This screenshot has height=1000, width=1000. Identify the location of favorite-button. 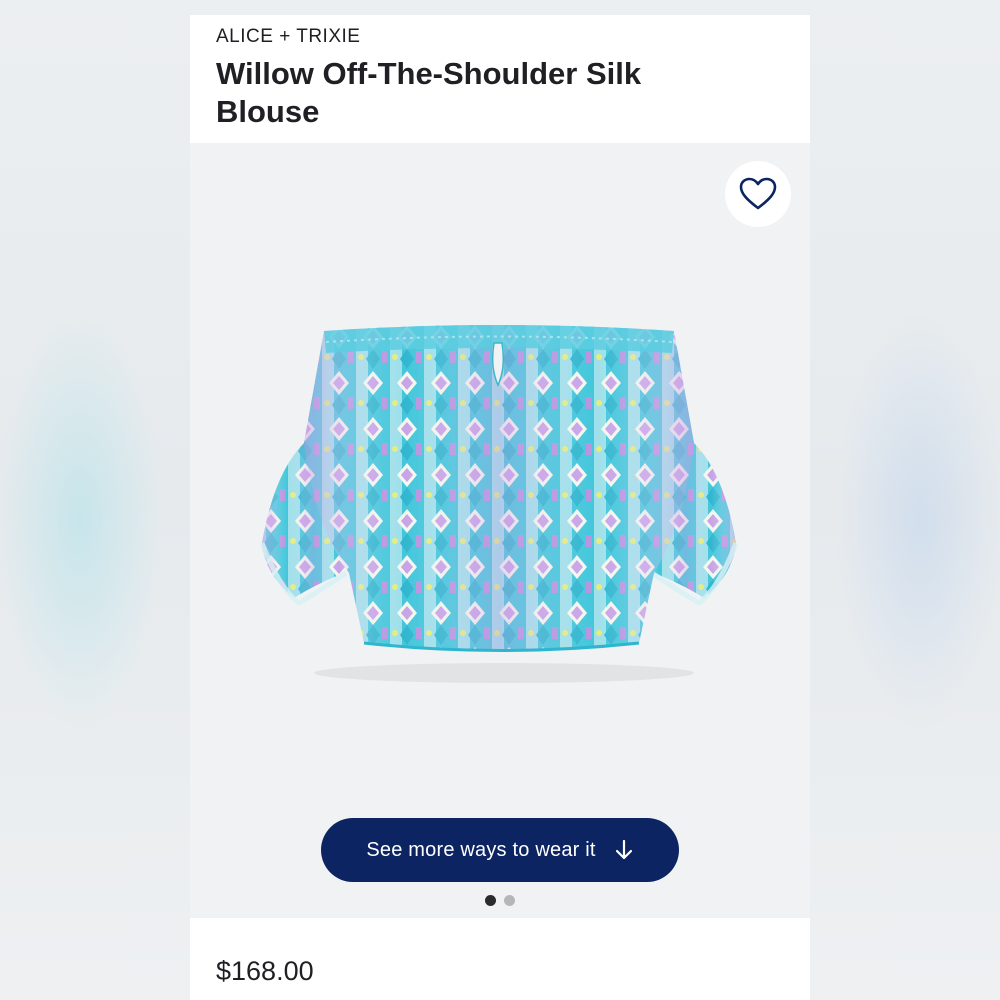
(758, 194).